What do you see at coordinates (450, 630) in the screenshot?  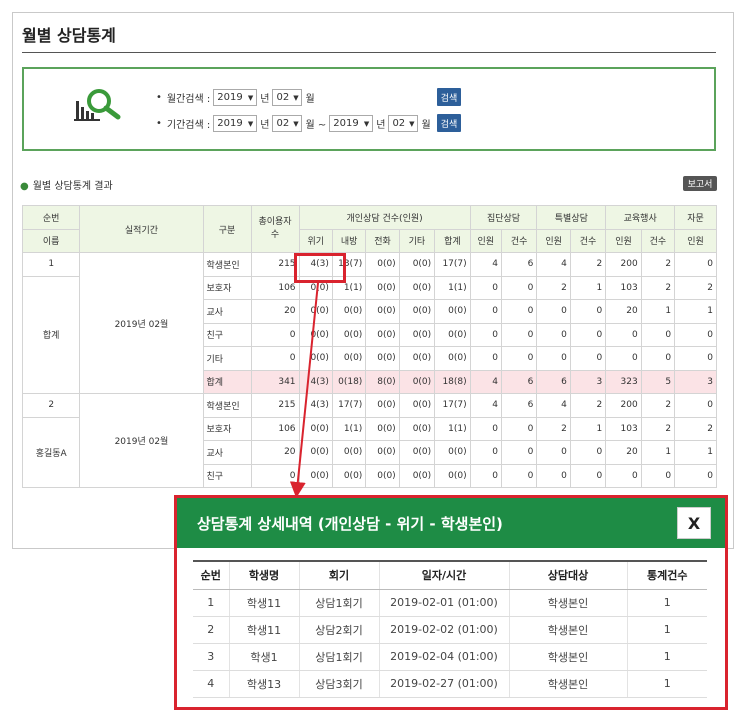 I see `detail-row: 2 학생11 상담2회기 2019-02-02 (01:00) 학생본인 1` at bounding box center [450, 630].